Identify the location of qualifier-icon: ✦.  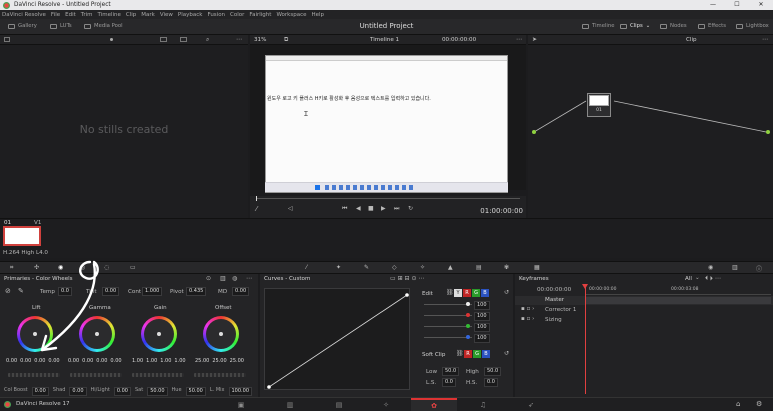
(338, 267).